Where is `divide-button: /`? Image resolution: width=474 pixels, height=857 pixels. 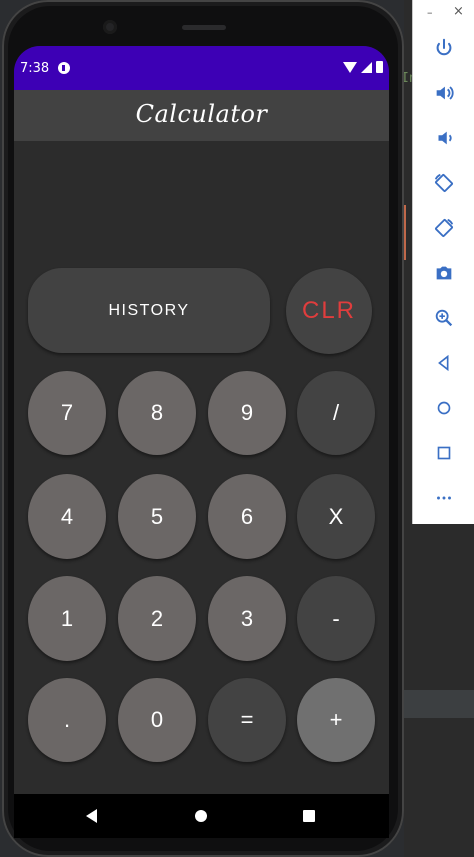 divide-button: / is located at coordinates (336, 413).